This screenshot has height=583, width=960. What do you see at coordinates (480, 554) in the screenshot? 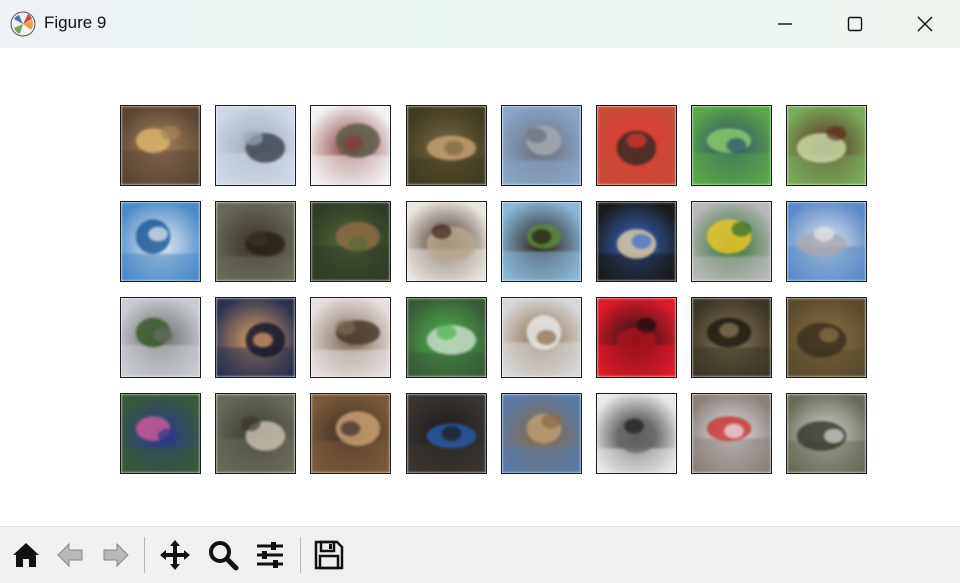
I see `navigation-toolbar` at bounding box center [480, 554].